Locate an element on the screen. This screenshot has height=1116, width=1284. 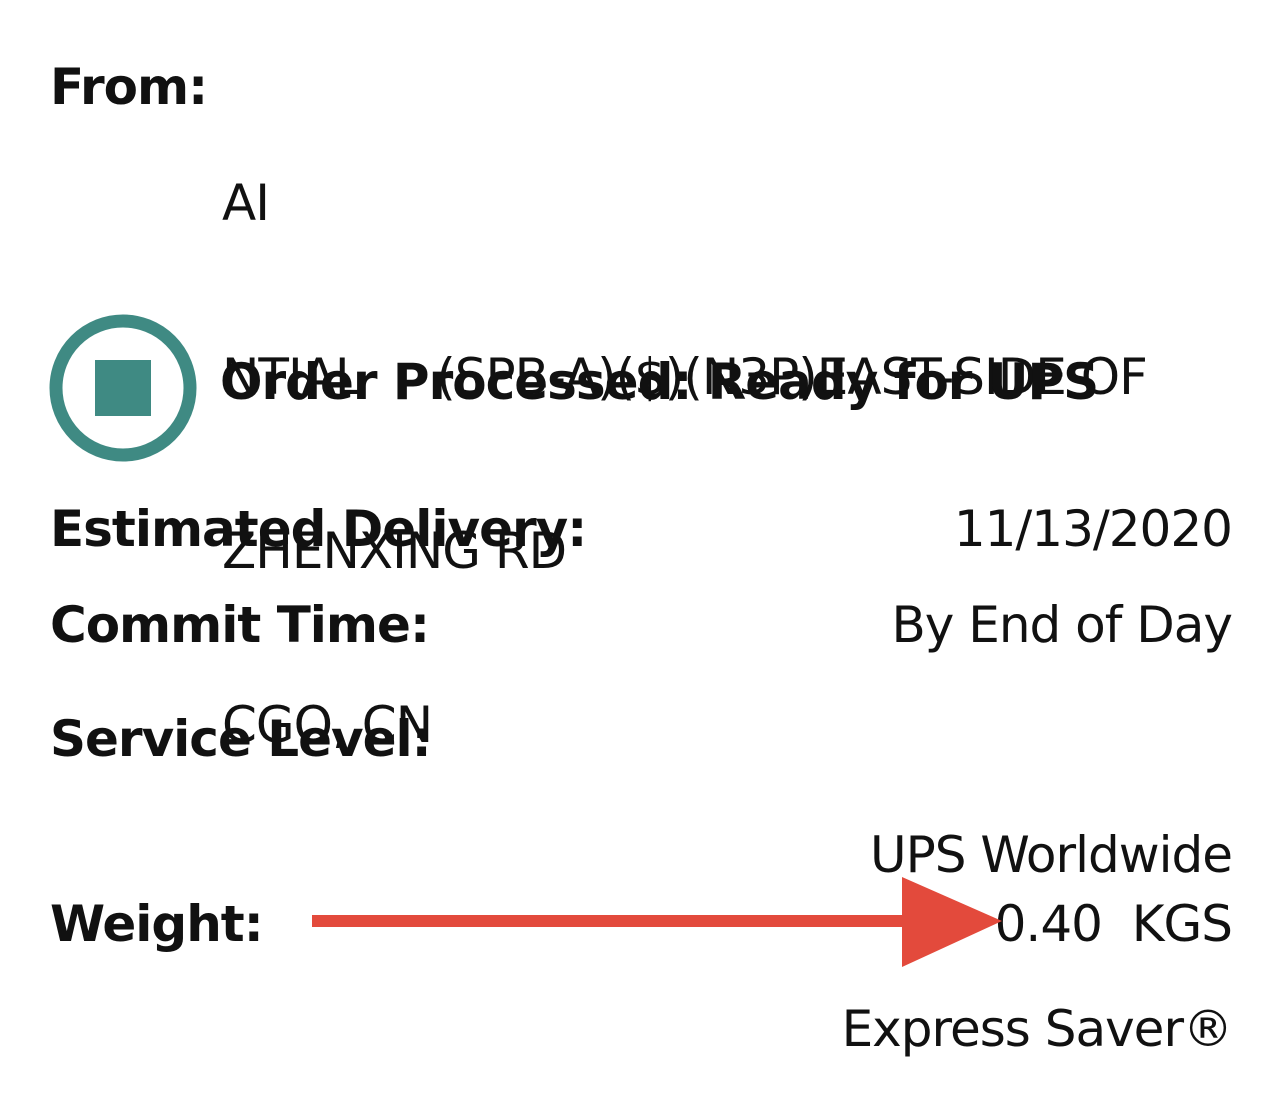
weight-value: 0.40 KGS is located at coordinates (1113, 924).